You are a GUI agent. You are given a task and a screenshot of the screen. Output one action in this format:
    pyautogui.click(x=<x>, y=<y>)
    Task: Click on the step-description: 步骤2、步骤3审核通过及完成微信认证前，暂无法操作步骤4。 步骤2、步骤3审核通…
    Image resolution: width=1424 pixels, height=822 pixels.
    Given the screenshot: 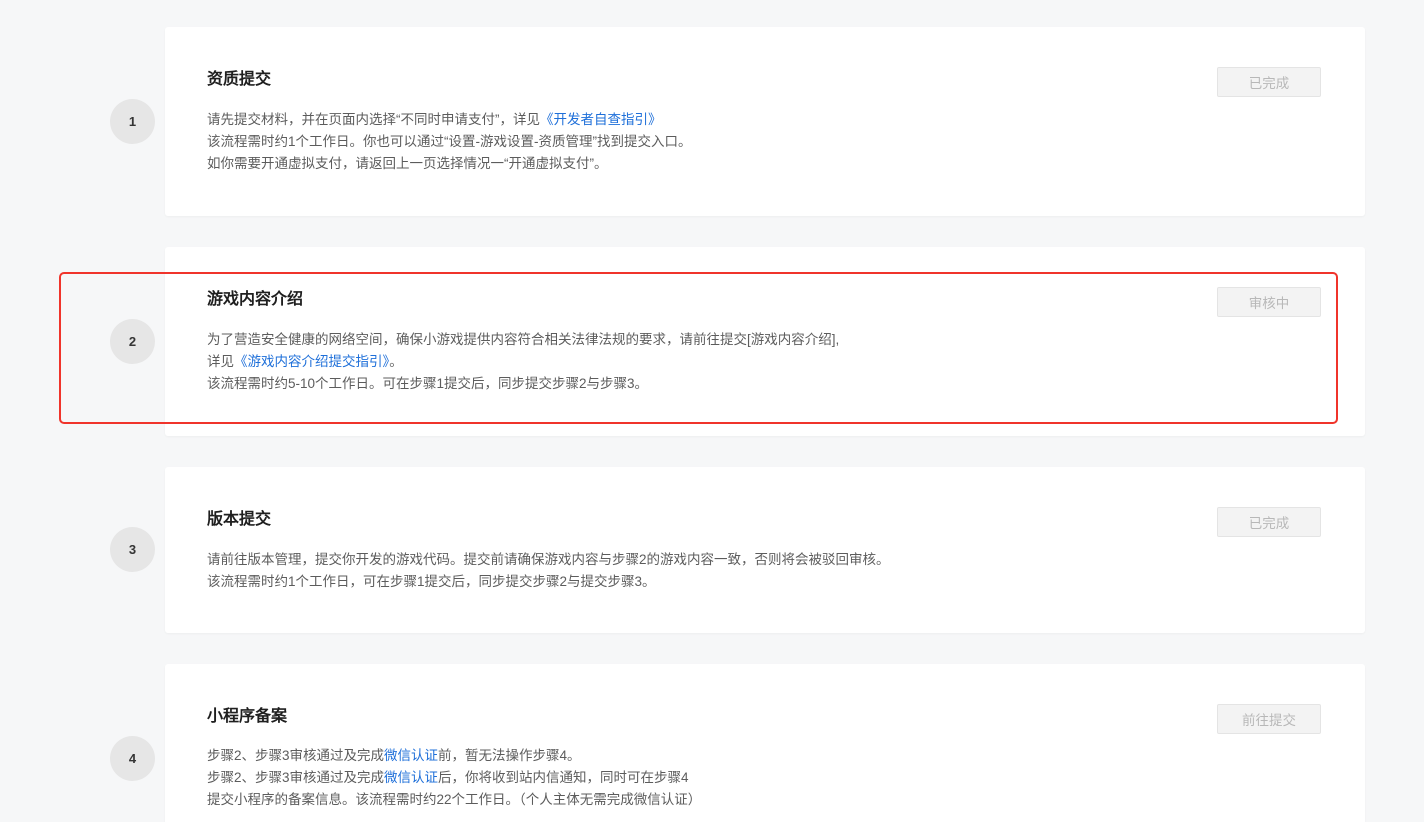 What is the action you would take?
    pyautogui.click(x=454, y=778)
    